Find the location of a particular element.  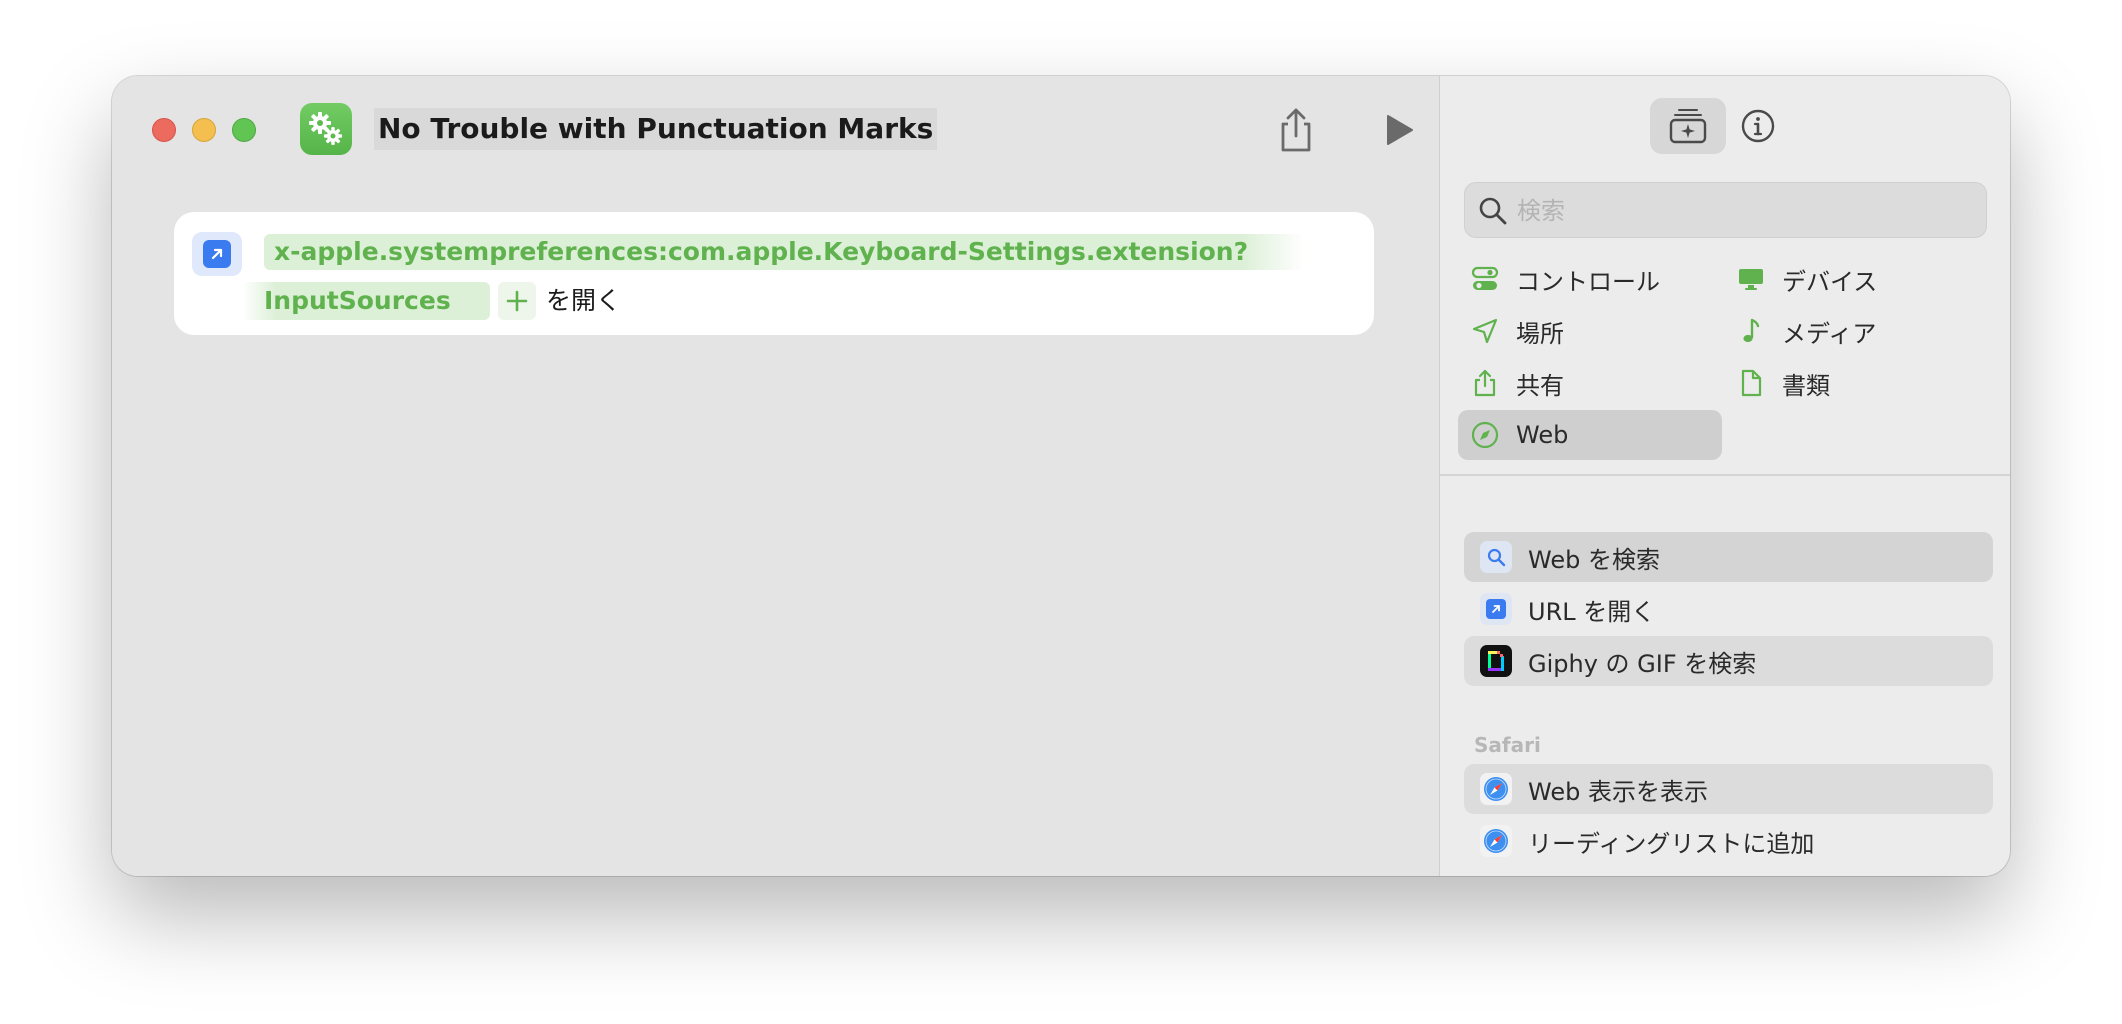

action-search-web: Web を検索 is located at coordinates (1728, 557).